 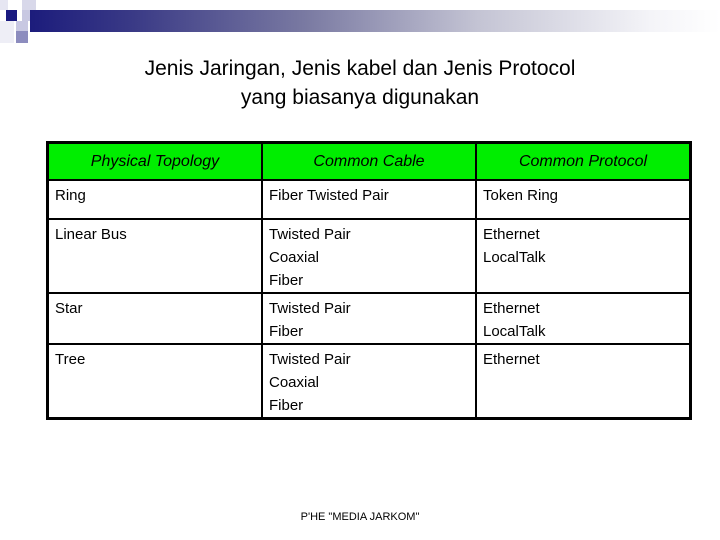 I want to click on protocol-item: Token Ring, so click(x=520, y=195).